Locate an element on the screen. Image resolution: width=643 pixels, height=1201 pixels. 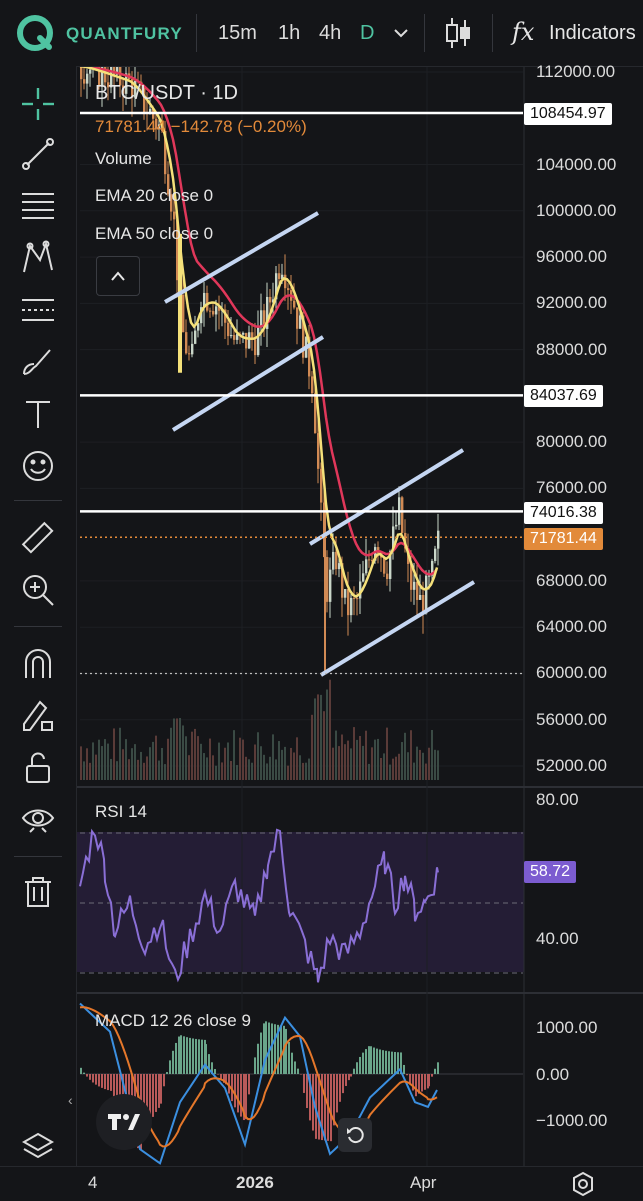
zoom-in-tool is located at coordinates (38, 590).